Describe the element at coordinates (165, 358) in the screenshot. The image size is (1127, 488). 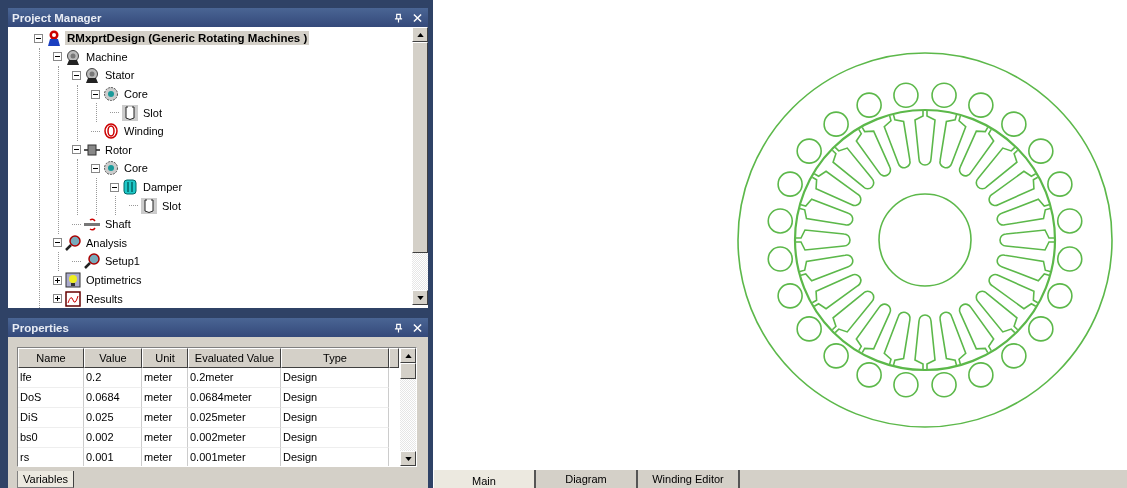
I see `column-header: Unit` at that location.